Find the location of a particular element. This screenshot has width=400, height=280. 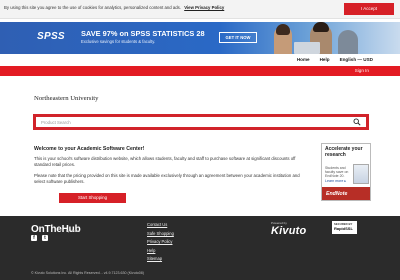

footer-link-help: Help is located at coordinates (160, 250).